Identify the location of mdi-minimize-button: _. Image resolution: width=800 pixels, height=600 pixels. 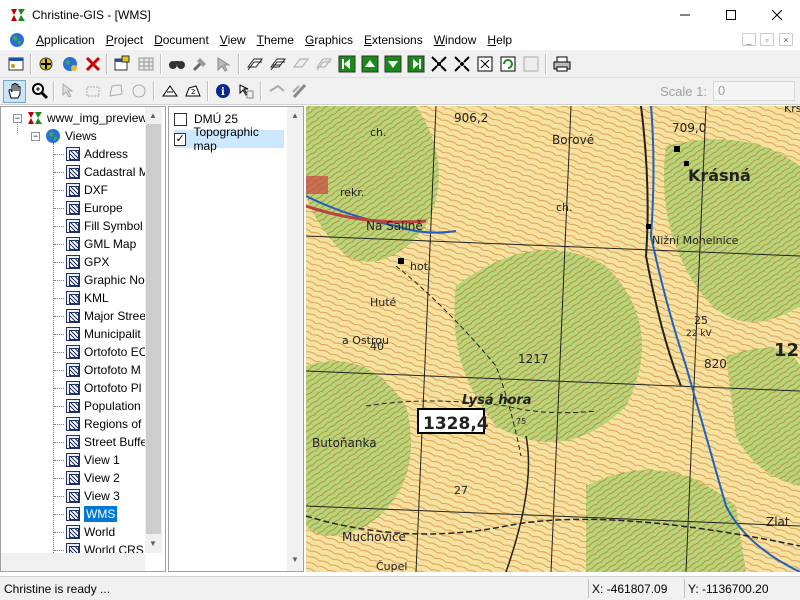
(749, 39).